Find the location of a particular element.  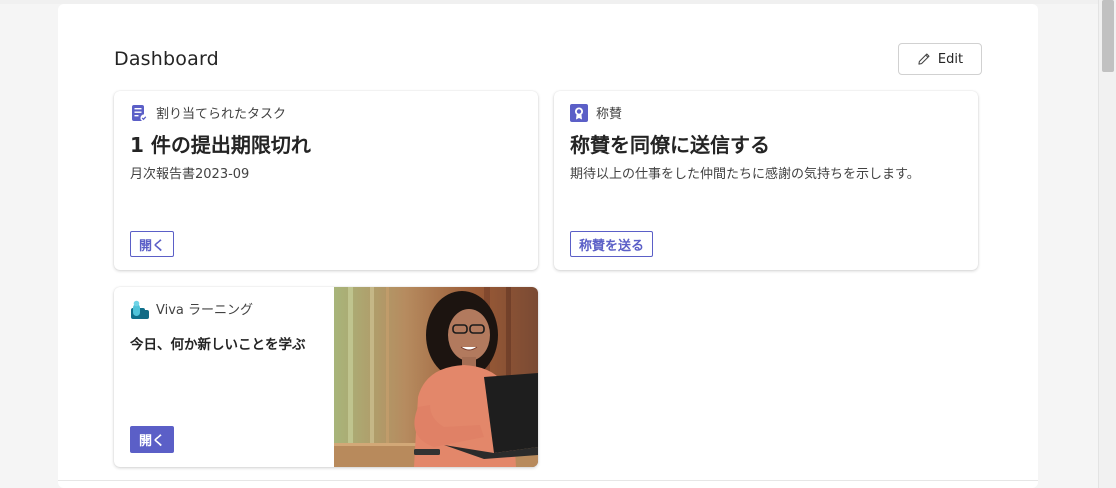

viva-subtitle: 今日、何か新しいことを学ぶ is located at coordinates (218, 345).